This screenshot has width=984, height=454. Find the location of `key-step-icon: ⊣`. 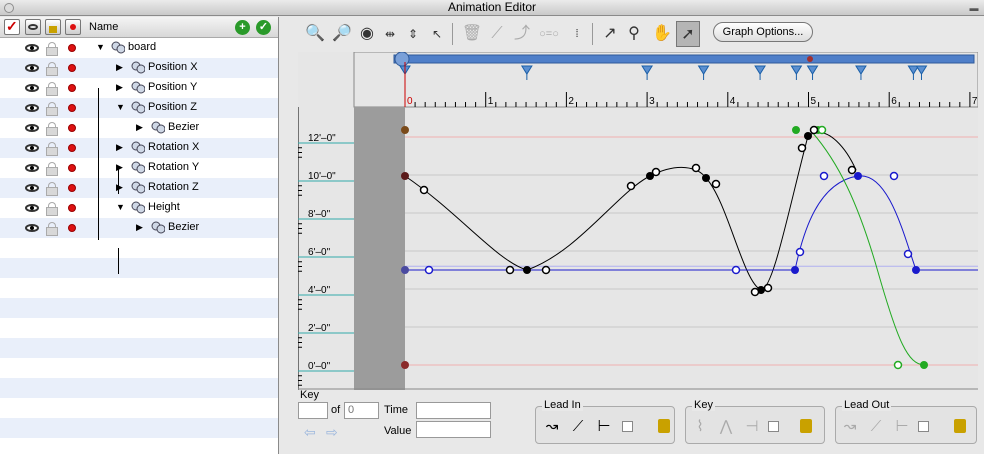

key-step-icon: ⊣ is located at coordinates (752, 427).